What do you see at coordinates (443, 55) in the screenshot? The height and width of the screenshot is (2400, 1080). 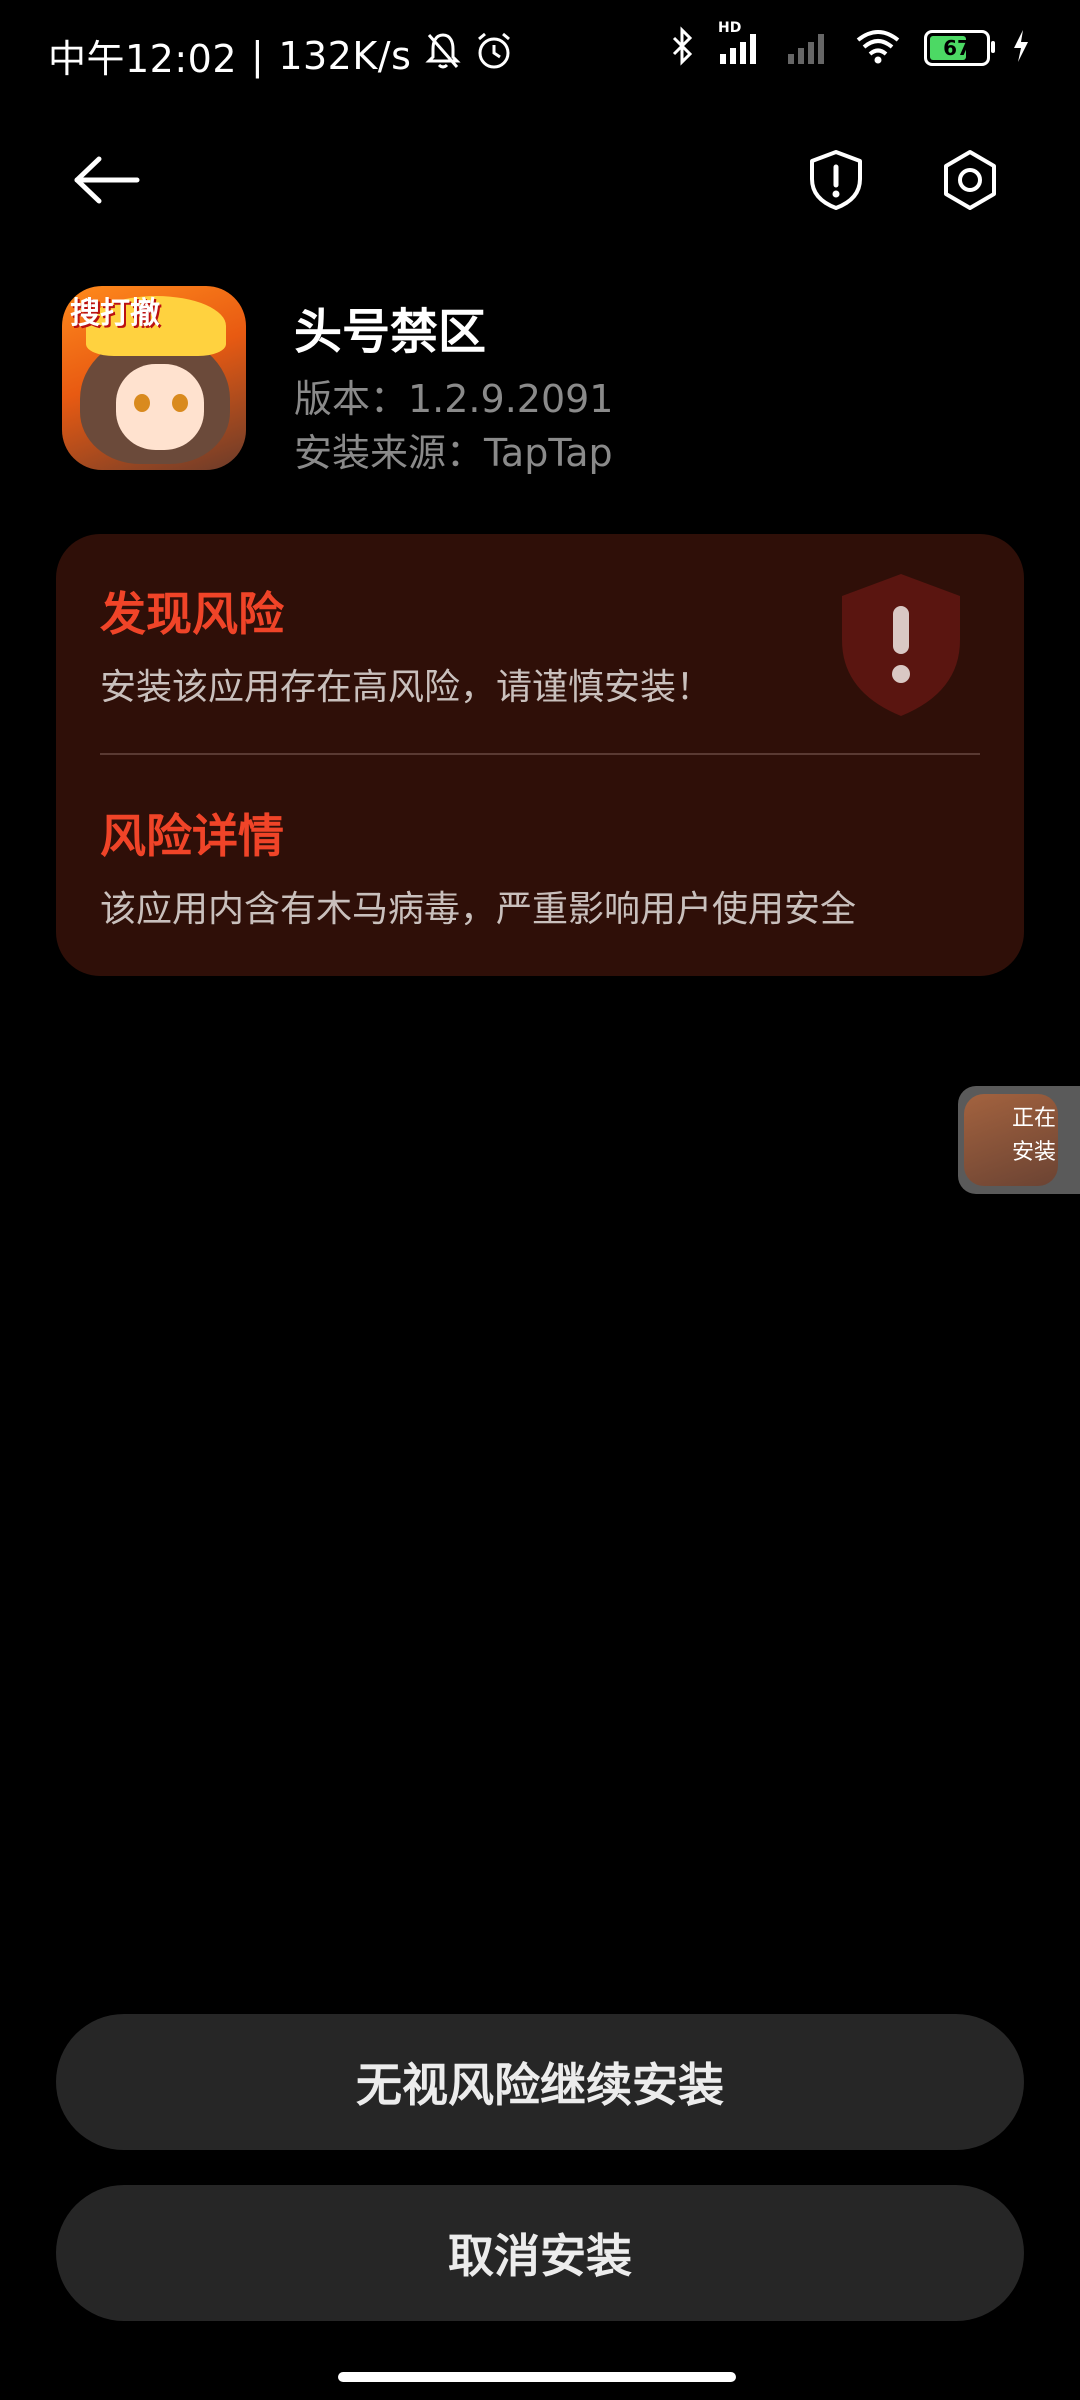 I see `mute-bell-icon` at bounding box center [443, 55].